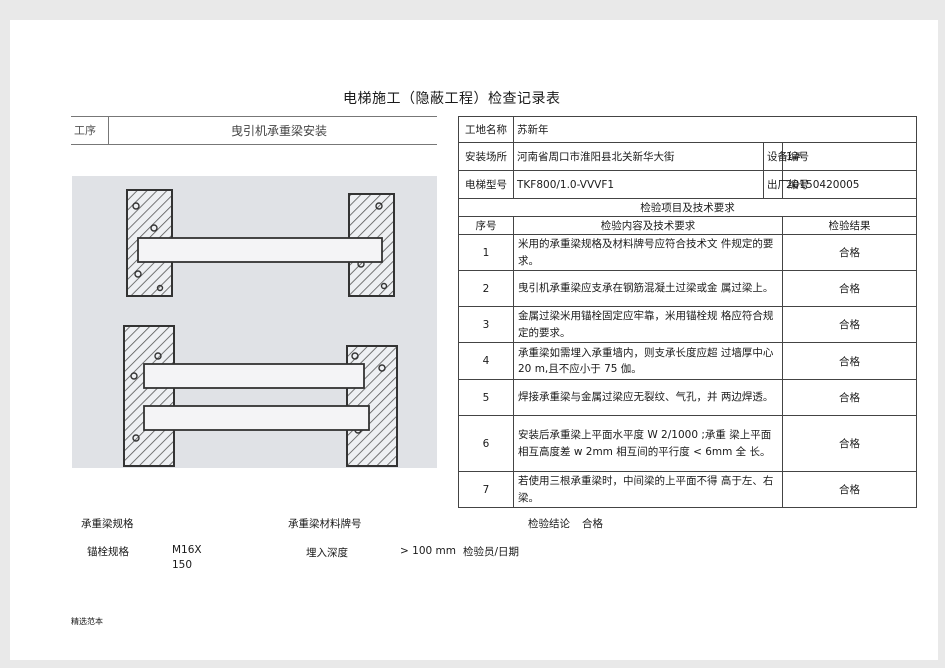 The height and width of the screenshot is (668, 945). Describe the element at coordinates (648, 324) in the screenshot. I see `item-text: 金属过梁米用锚栓固定应牢靠，米用锚栓规 格应符合规定的要求。` at that location.